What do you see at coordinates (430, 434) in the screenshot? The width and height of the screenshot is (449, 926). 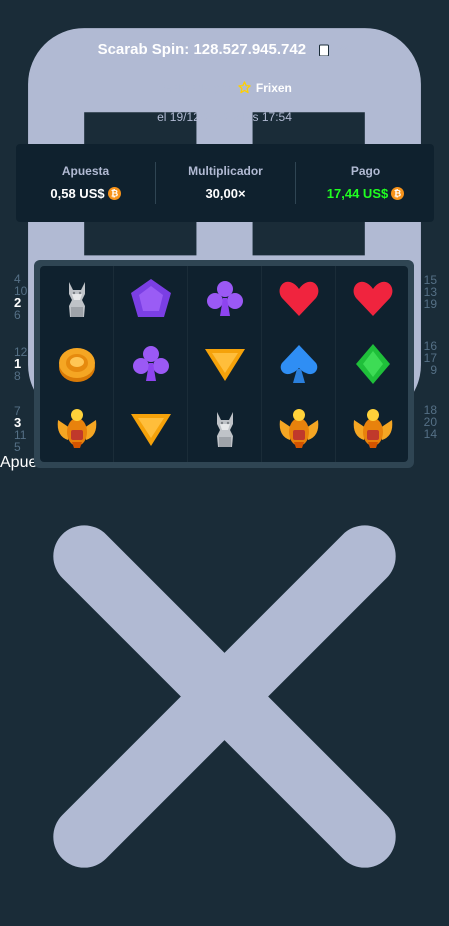 I see `payline-number: 14` at bounding box center [430, 434].